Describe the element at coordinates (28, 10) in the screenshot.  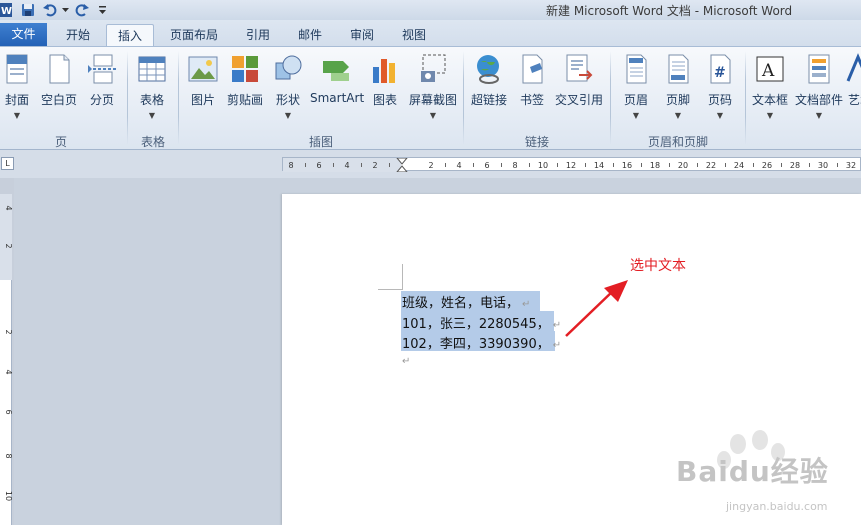
I see `save-icon` at that location.